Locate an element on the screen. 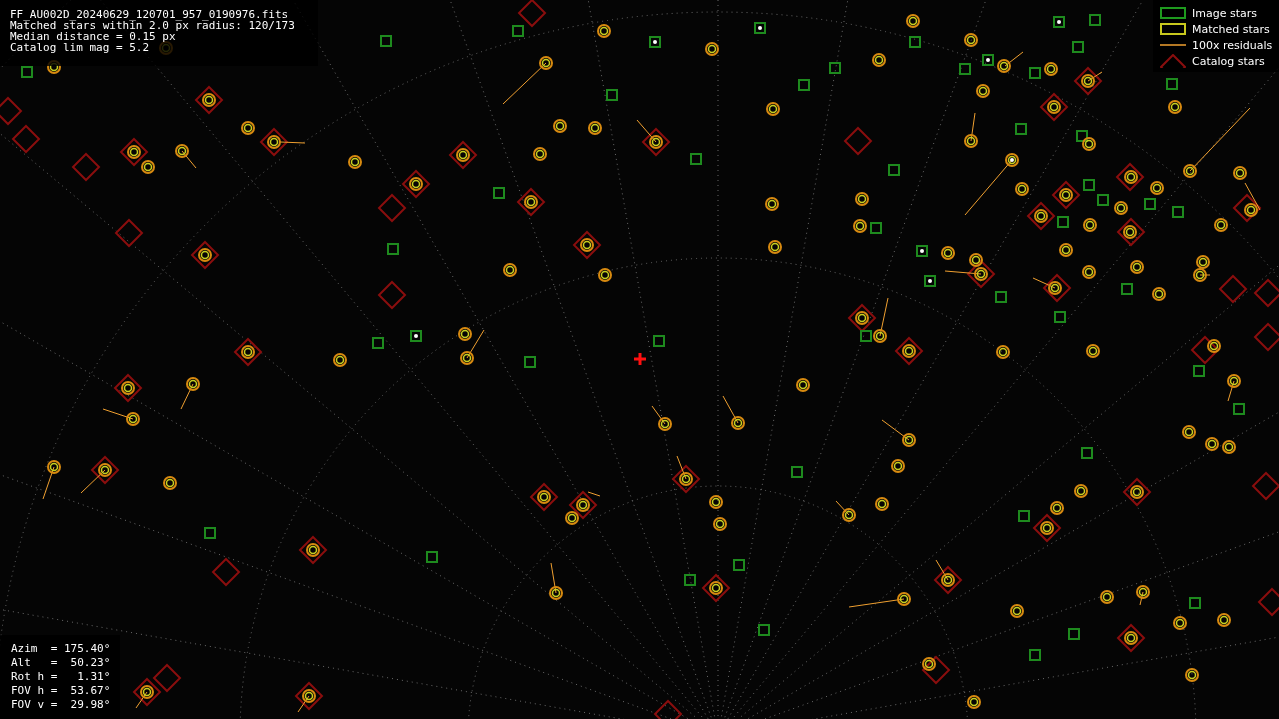  pointing-text: FOV h = 53.67° is located at coordinates (61, 691).